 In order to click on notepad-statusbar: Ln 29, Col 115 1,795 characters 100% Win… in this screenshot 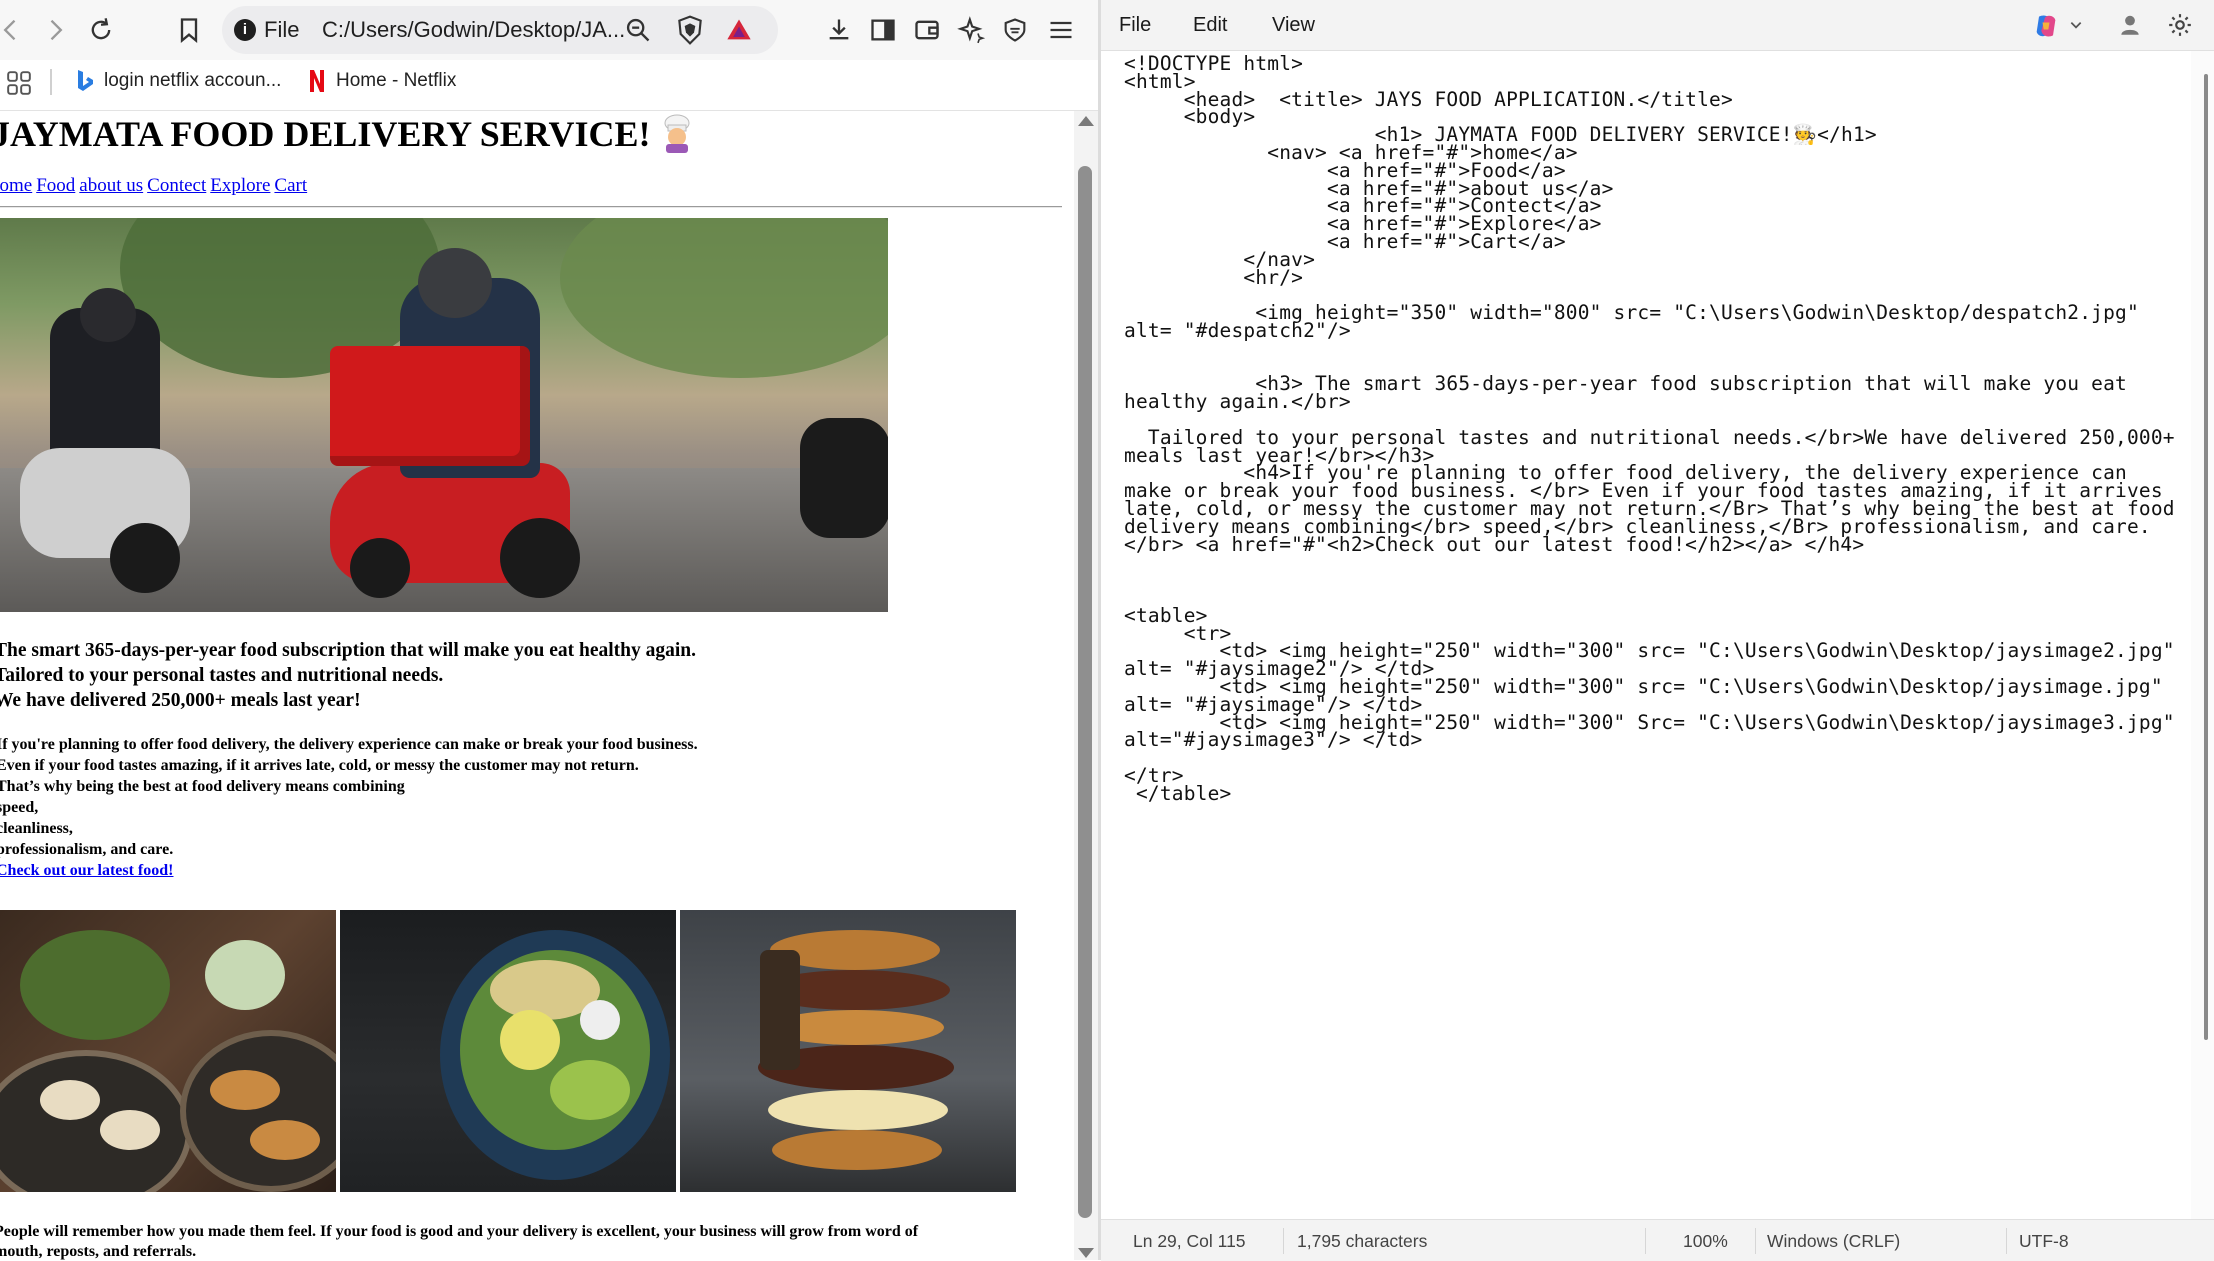, I will do `click(1657, 1240)`.